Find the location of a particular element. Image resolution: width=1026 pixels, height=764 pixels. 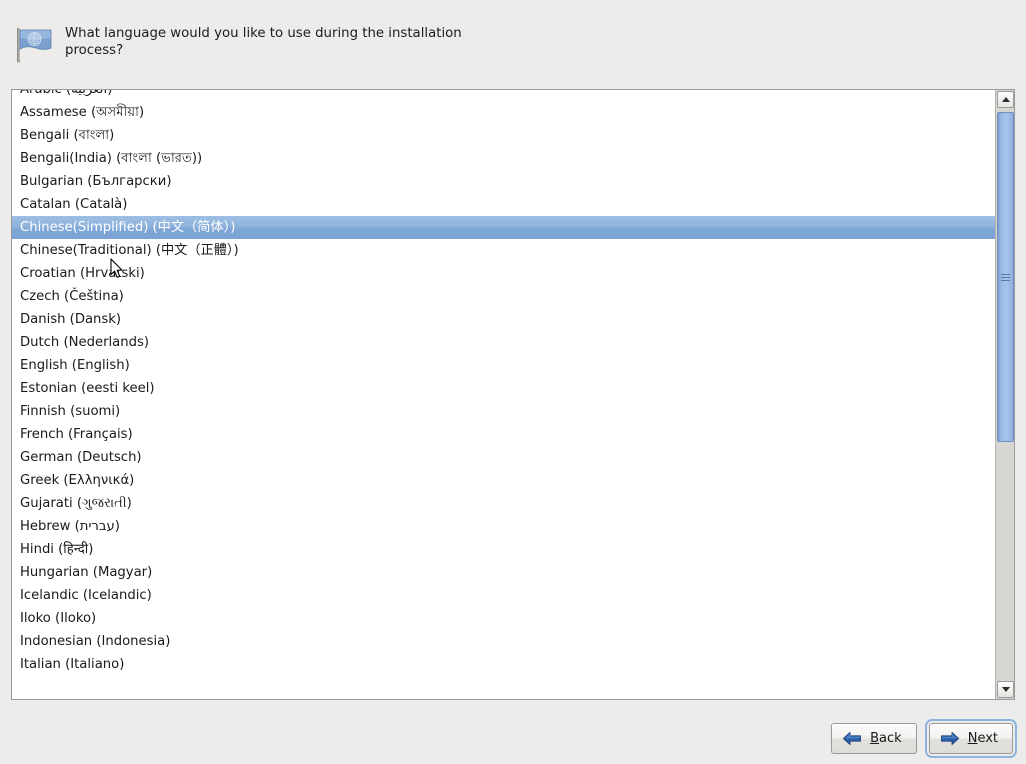

chevron-down-icon is located at coordinates (1005, 689).